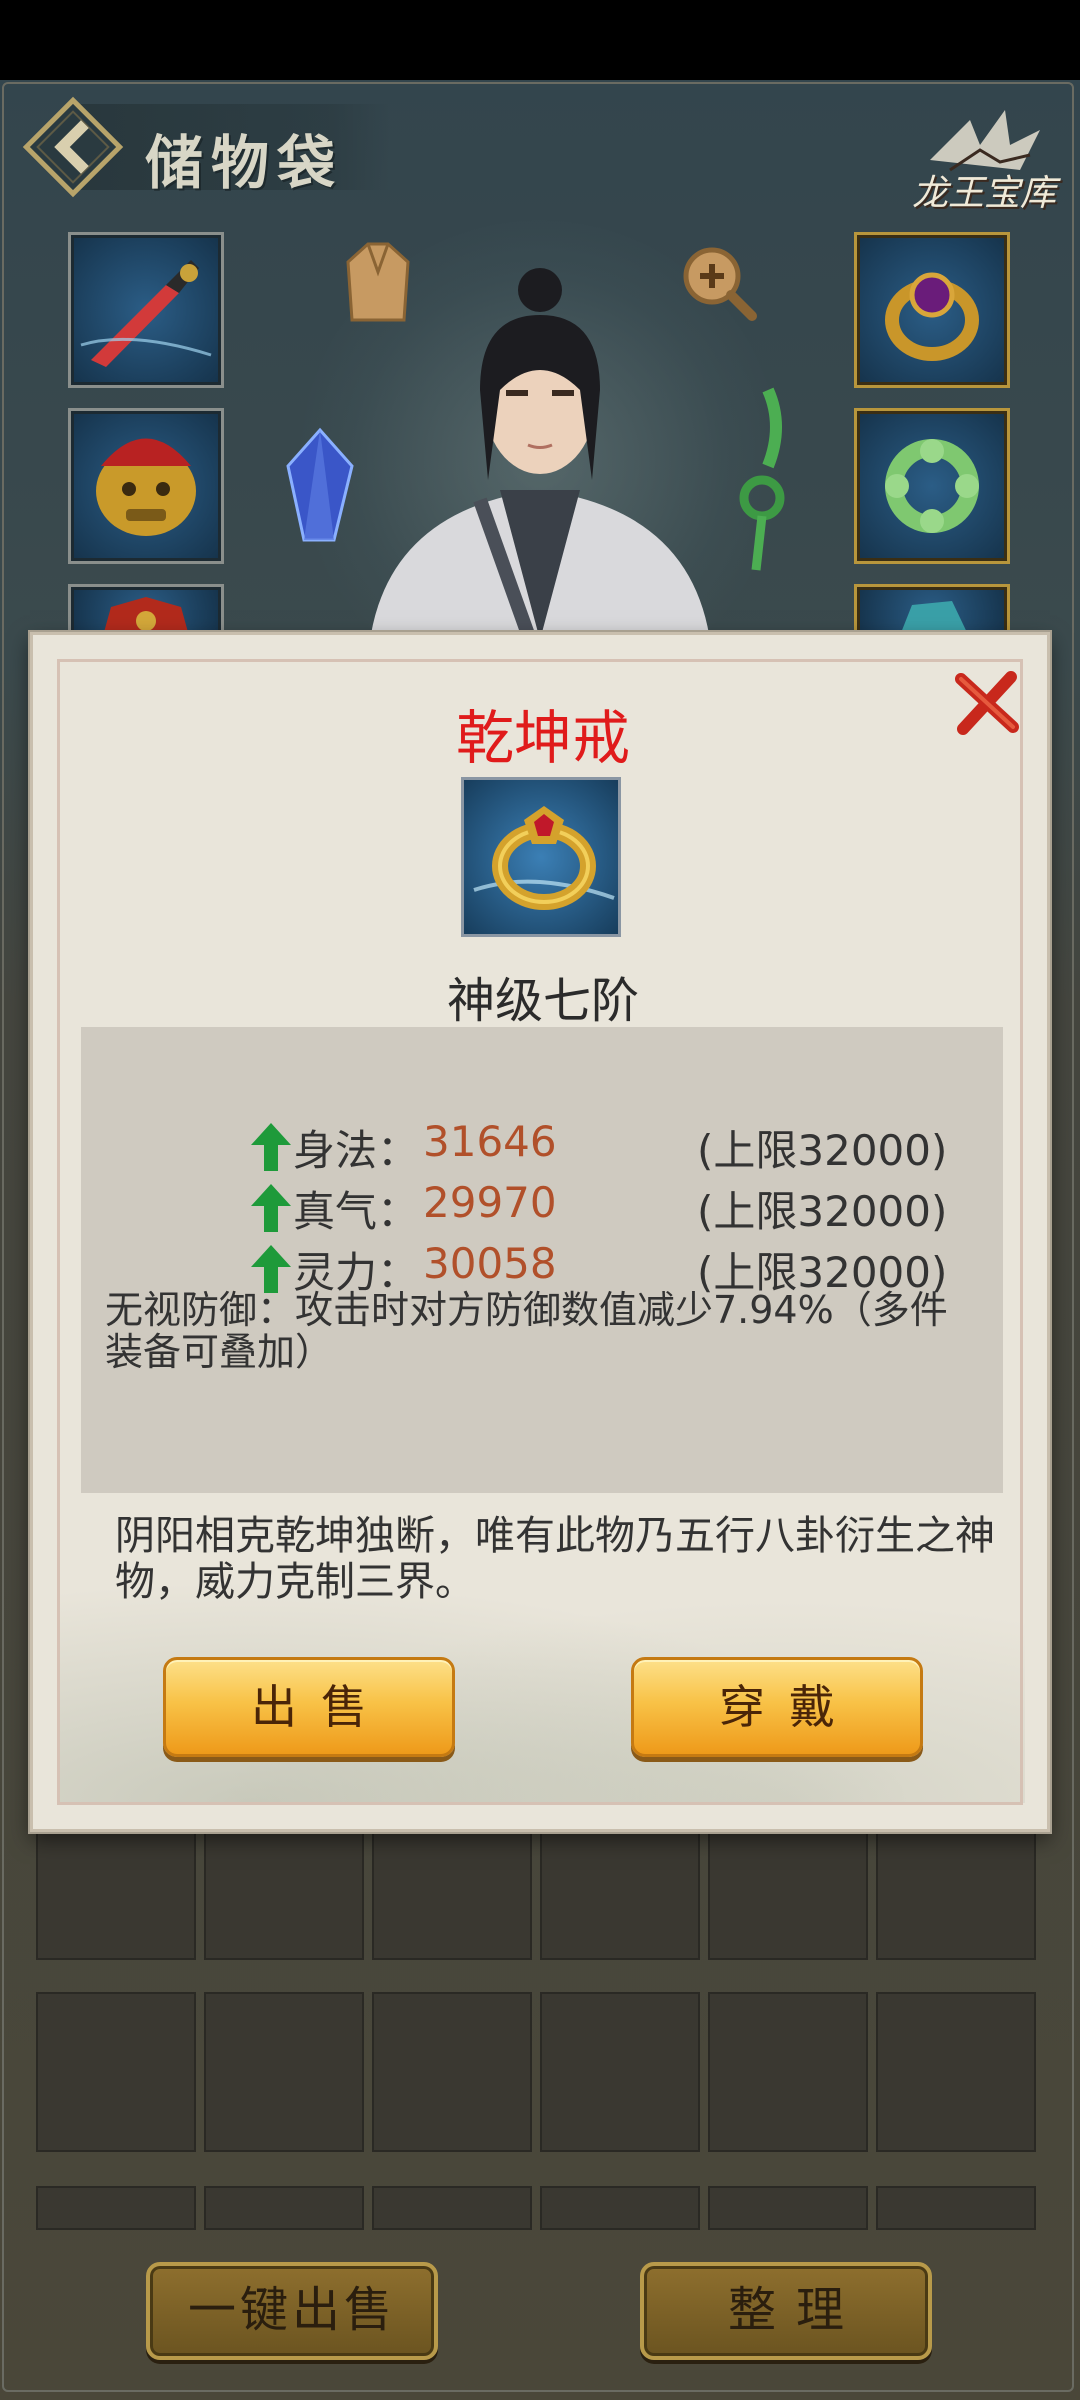  What do you see at coordinates (356, 1150) in the screenshot?
I see `stat-label: 身法：` at bounding box center [356, 1150].